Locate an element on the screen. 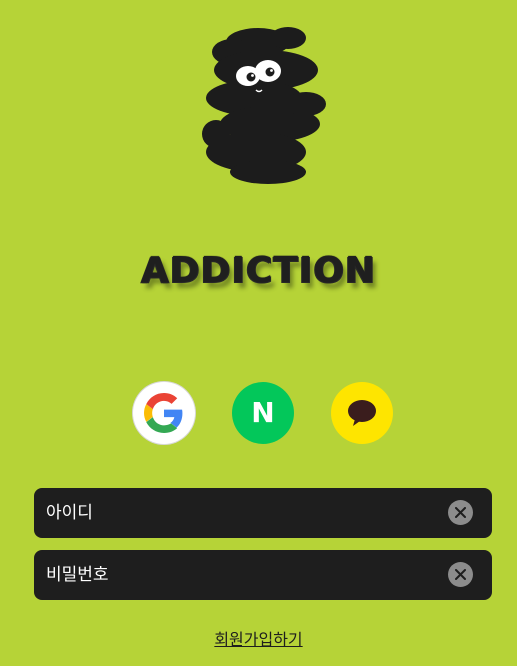 The image size is (517, 666). naver-icon: N is located at coordinates (263, 412).